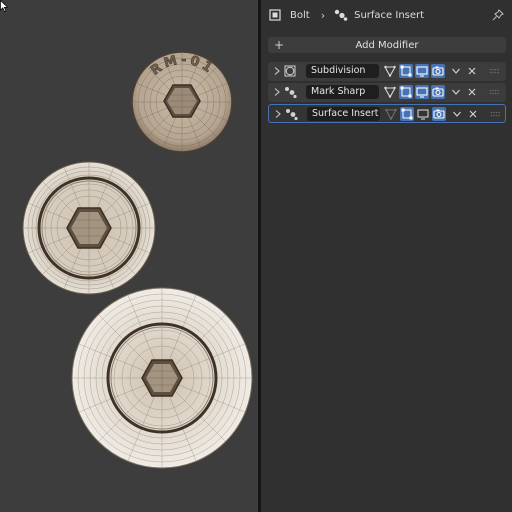  Describe the element at coordinates (89, 228) in the screenshot. I see `bolt-head-middle` at that location.